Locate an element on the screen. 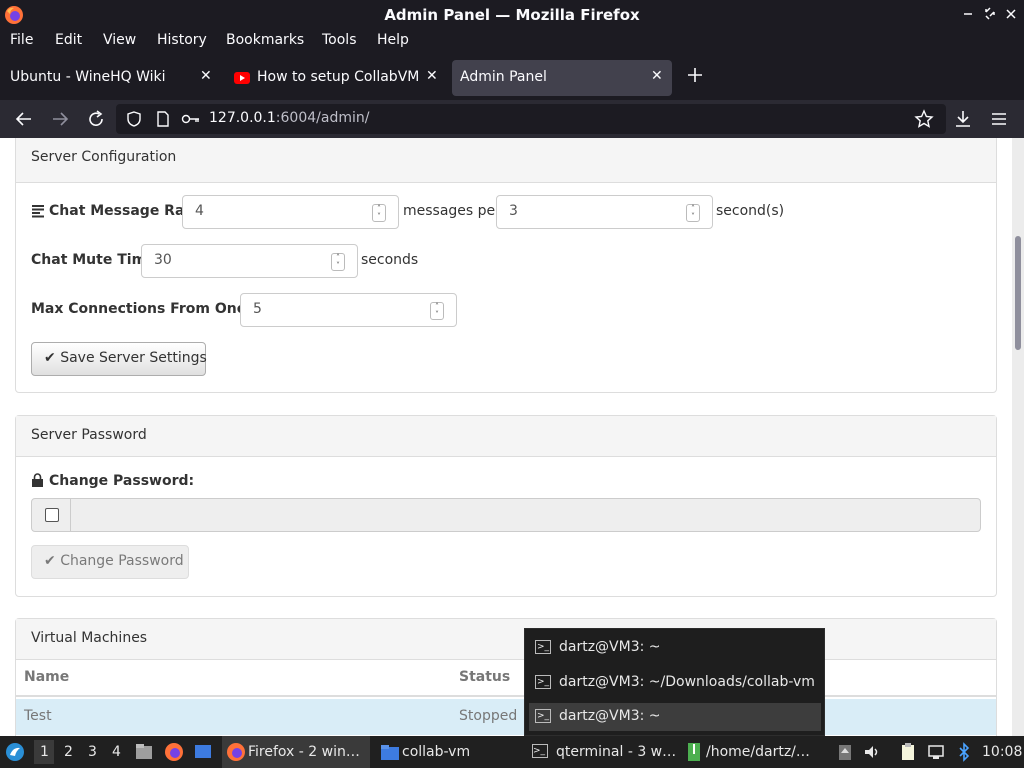 The image size is (1024, 768). download-icon is located at coordinates (963, 119).